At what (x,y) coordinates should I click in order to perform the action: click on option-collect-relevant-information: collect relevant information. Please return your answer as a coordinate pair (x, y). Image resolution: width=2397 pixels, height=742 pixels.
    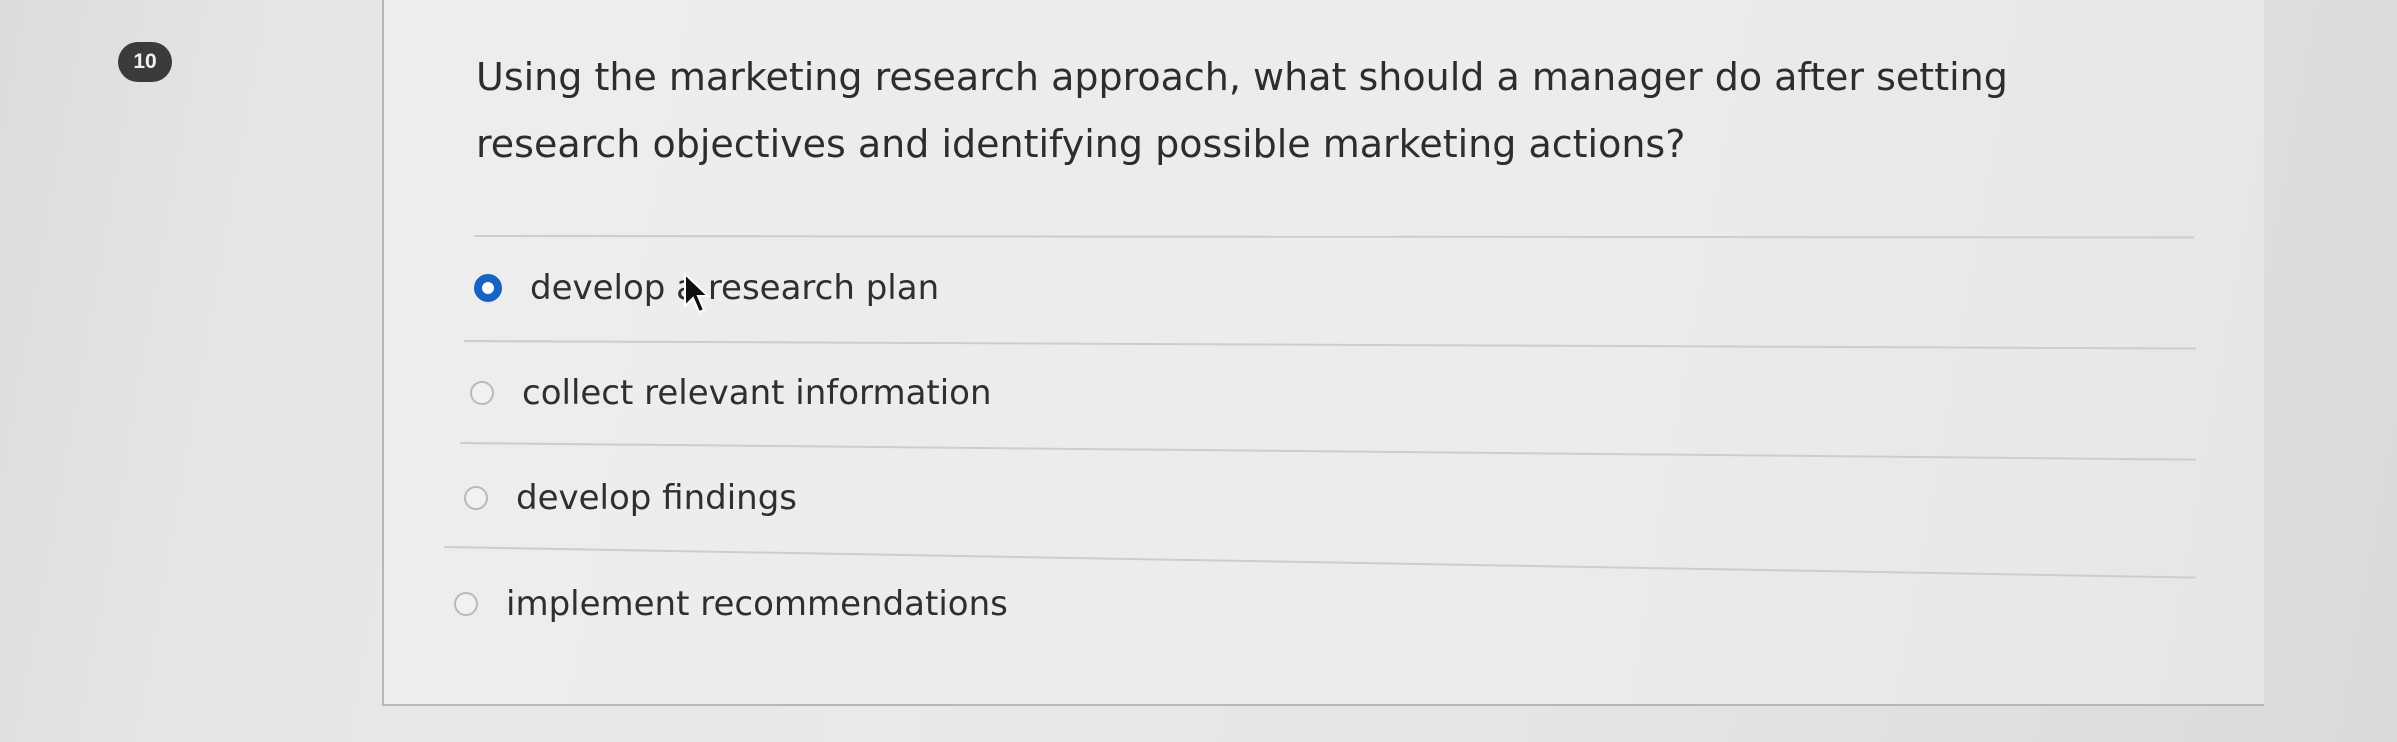
    Looking at the image, I should click on (731, 393).